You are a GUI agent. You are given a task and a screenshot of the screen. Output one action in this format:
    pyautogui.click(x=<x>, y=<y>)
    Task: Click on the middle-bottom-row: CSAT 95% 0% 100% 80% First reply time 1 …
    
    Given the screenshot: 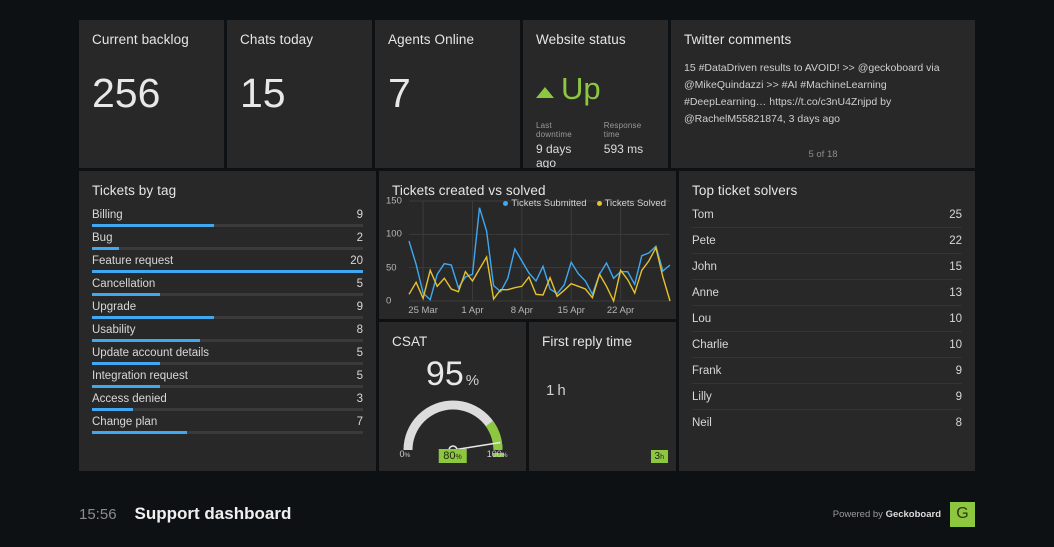 What is the action you would take?
    pyautogui.click(x=527, y=396)
    